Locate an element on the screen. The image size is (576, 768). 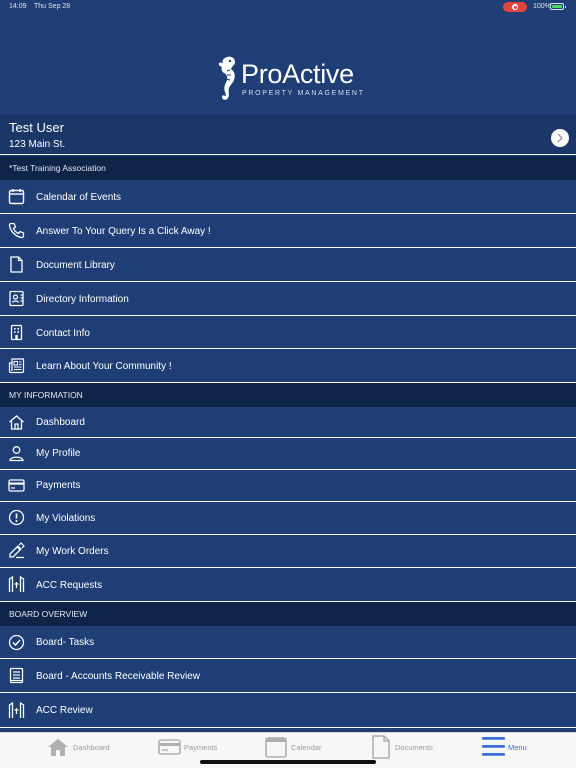
section-header-my-information: MY INFORMATION is located at coordinates (288, 395).